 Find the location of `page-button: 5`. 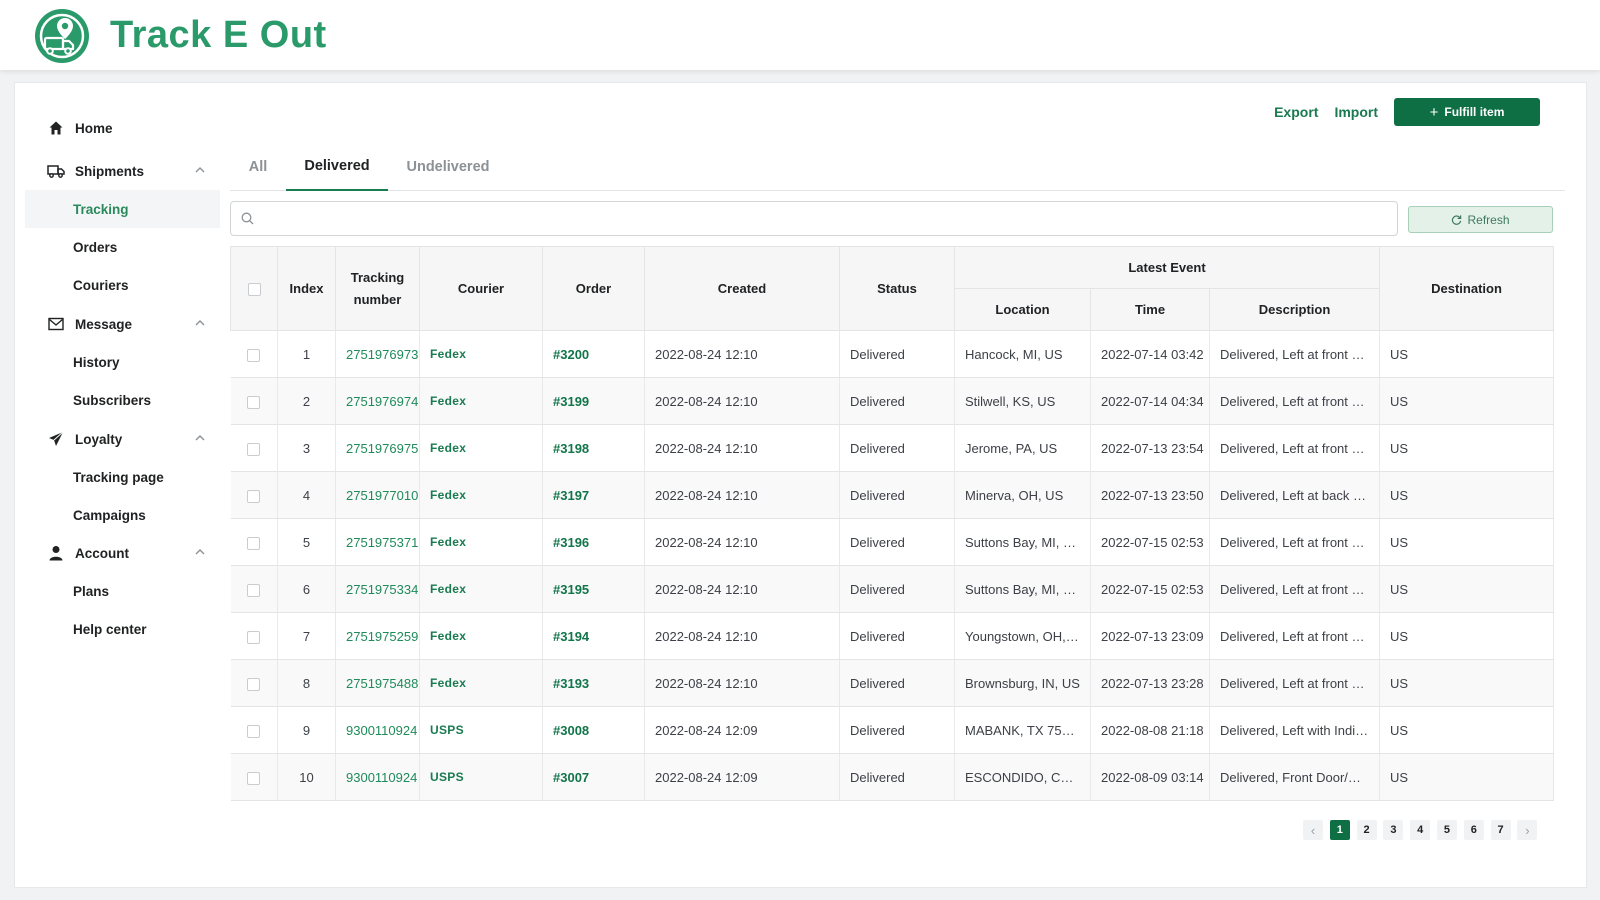

page-button: 5 is located at coordinates (1446, 830).